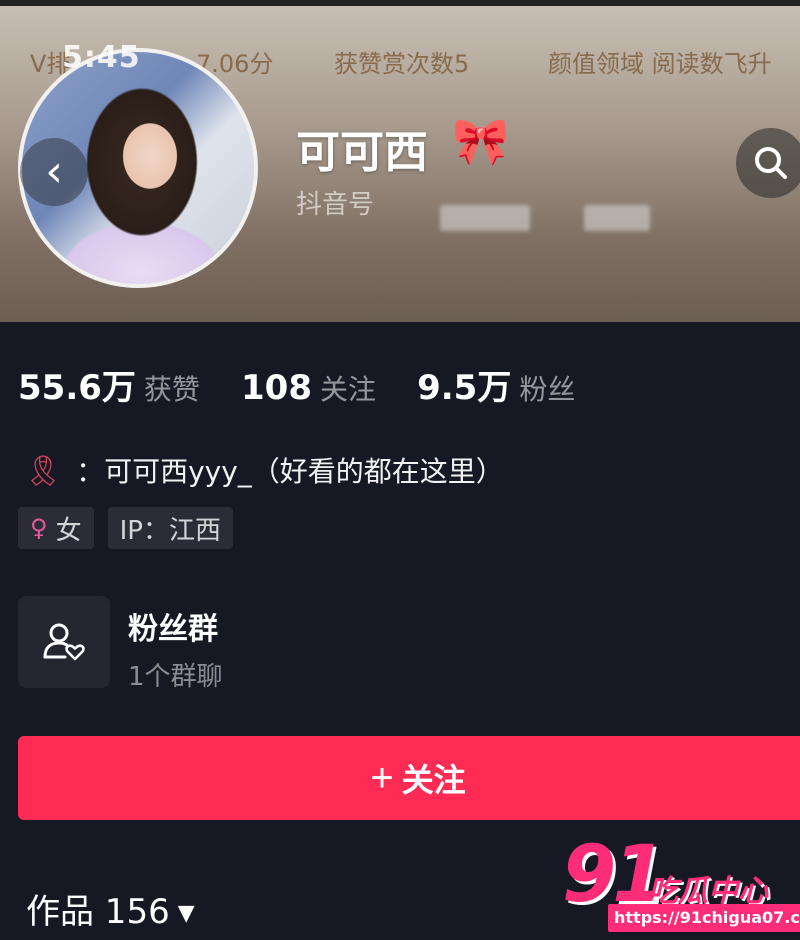 The width and height of the screenshot is (800, 940). What do you see at coordinates (402, 64) in the screenshot?
I see `top-strip-mid: 获赞赏次数5` at bounding box center [402, 64].